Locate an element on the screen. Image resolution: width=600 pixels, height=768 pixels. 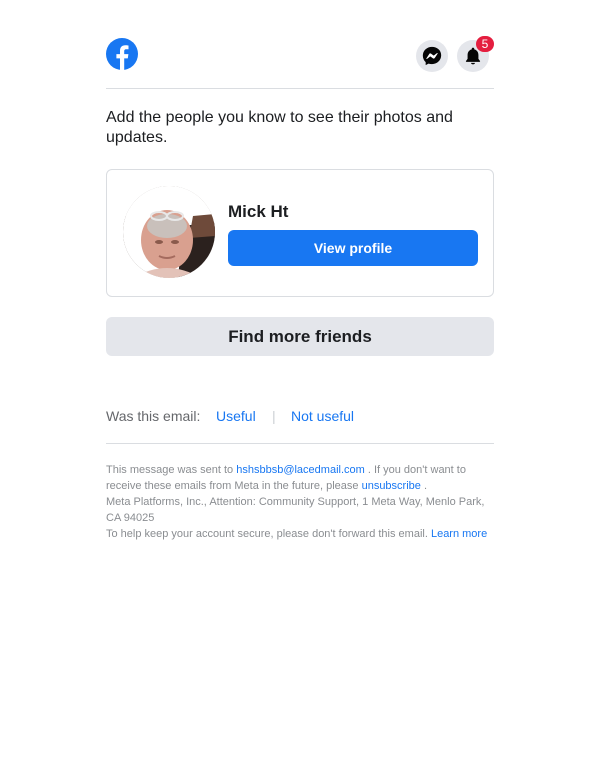
unsubscribe-link: unsubscribe is located at coordinates (391, 486).